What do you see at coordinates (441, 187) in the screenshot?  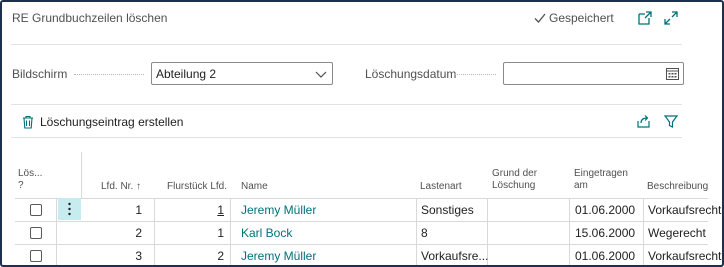 I see `column-header-lastenart: Lastenart` at bounding box center [441, 187].